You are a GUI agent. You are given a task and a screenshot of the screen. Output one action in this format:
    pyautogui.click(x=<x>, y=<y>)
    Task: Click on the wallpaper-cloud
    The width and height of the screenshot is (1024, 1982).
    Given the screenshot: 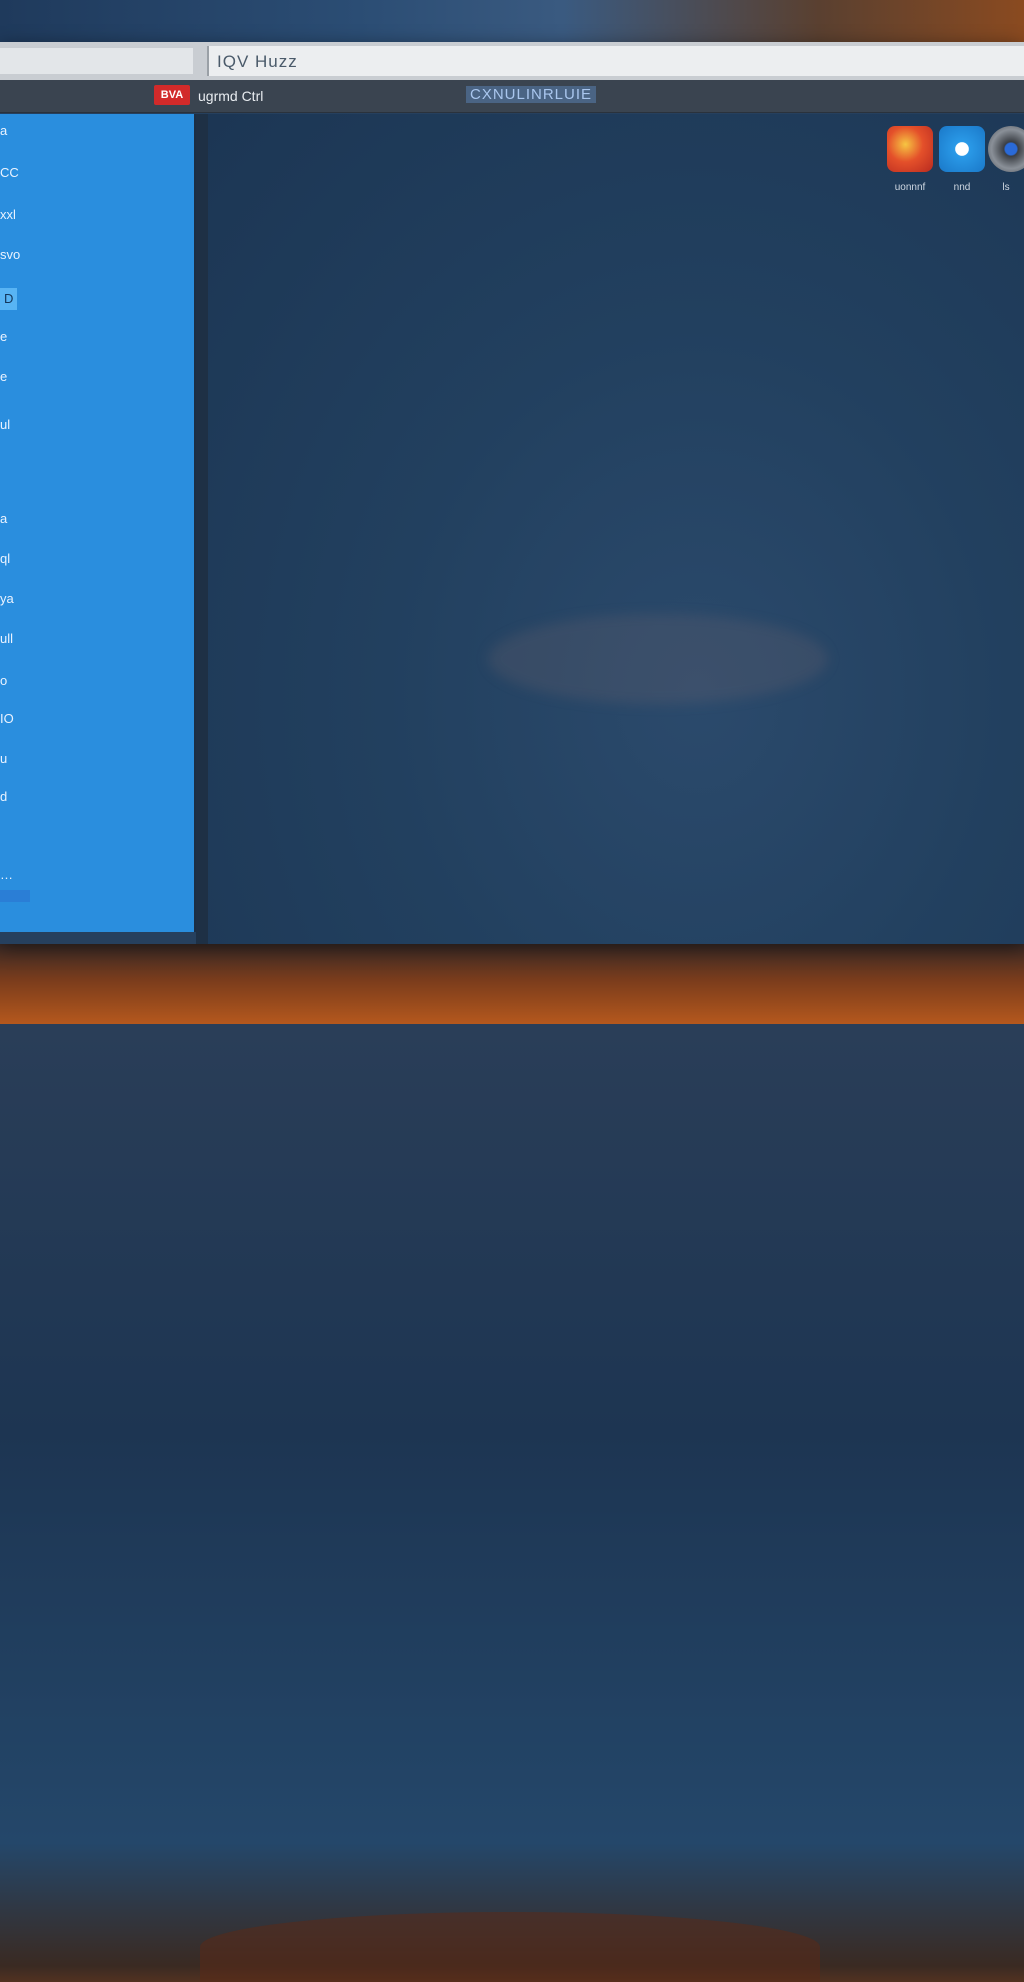 What is the action you would take?
    pyautogui.click(x=658, y=659)
    